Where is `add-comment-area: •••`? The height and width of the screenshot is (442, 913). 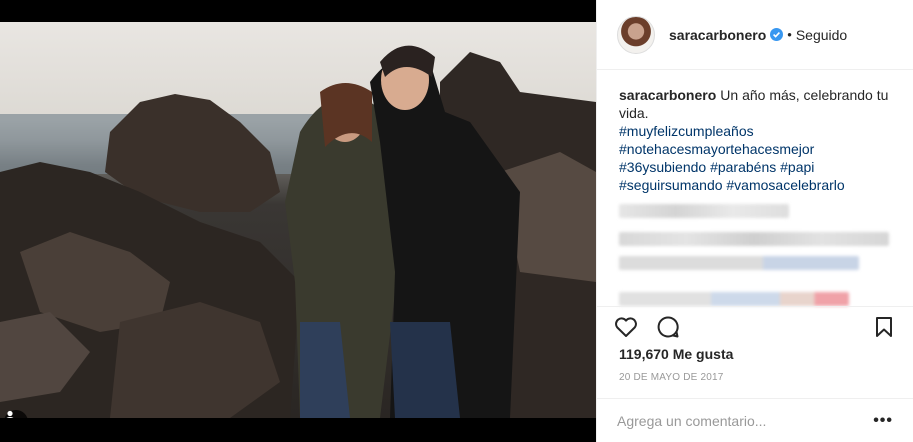 add-comment-area: ••• is located at coordinates (755, 420).